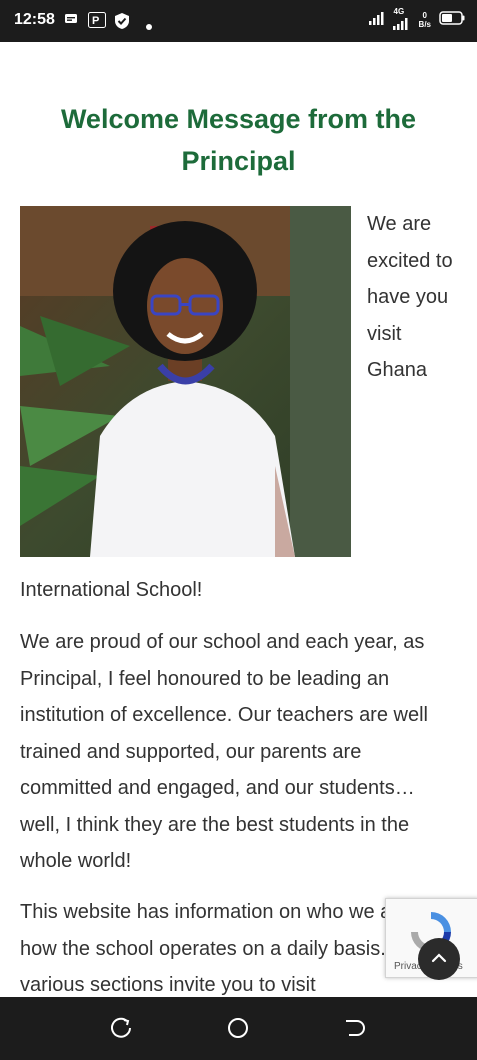  Describe the element at coordinates (111, 590) in the screenshot. I see `intro-text-continued: International School!` at that location.